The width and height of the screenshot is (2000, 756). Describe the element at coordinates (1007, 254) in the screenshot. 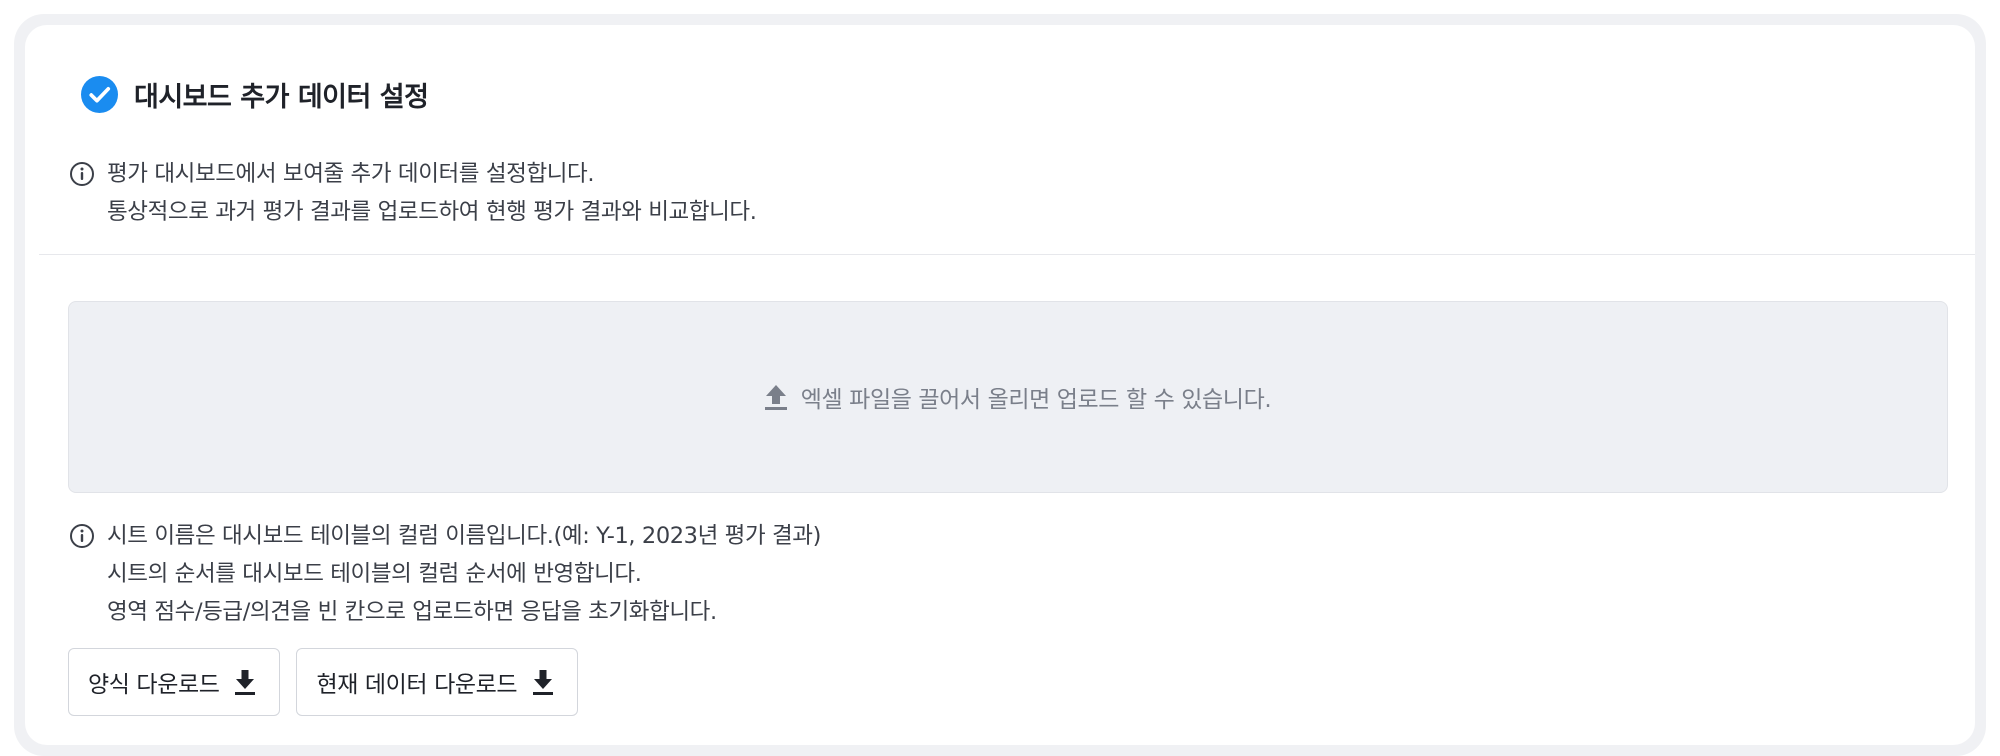

I see `divider` at that location.